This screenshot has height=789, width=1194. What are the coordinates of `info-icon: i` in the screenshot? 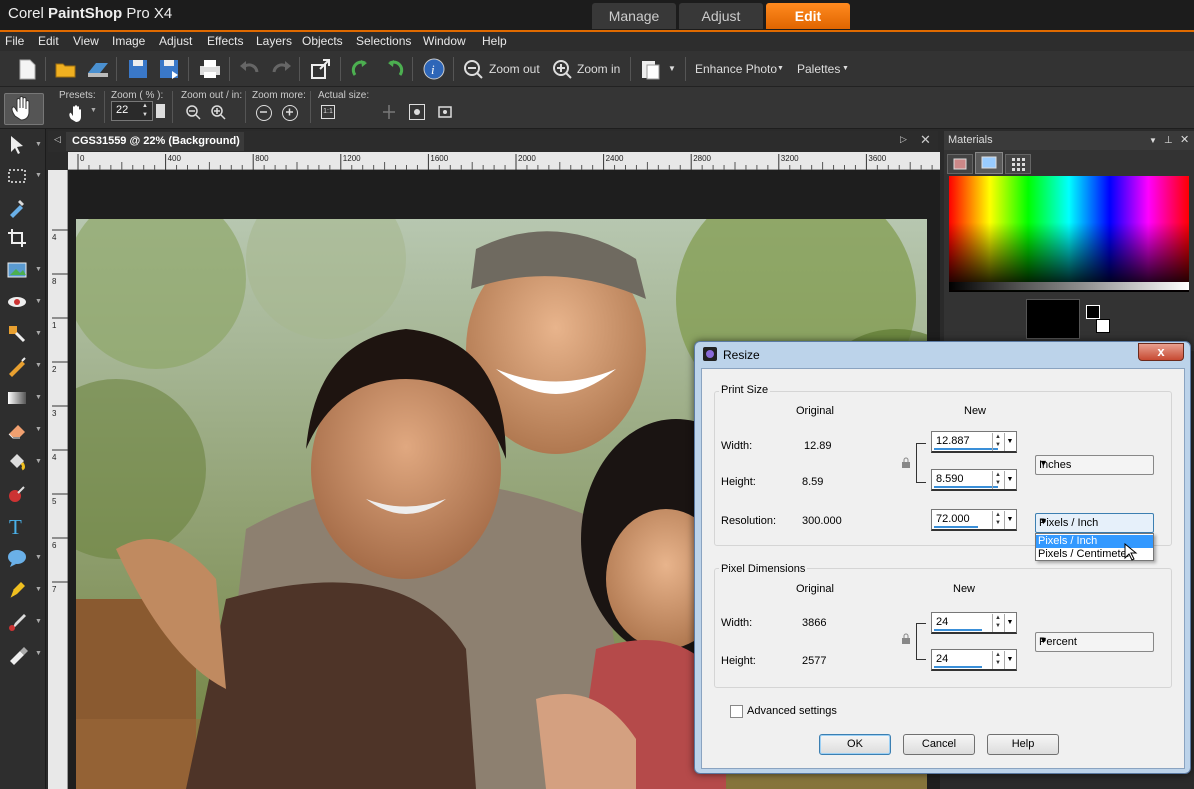 It's located at (434, 69).